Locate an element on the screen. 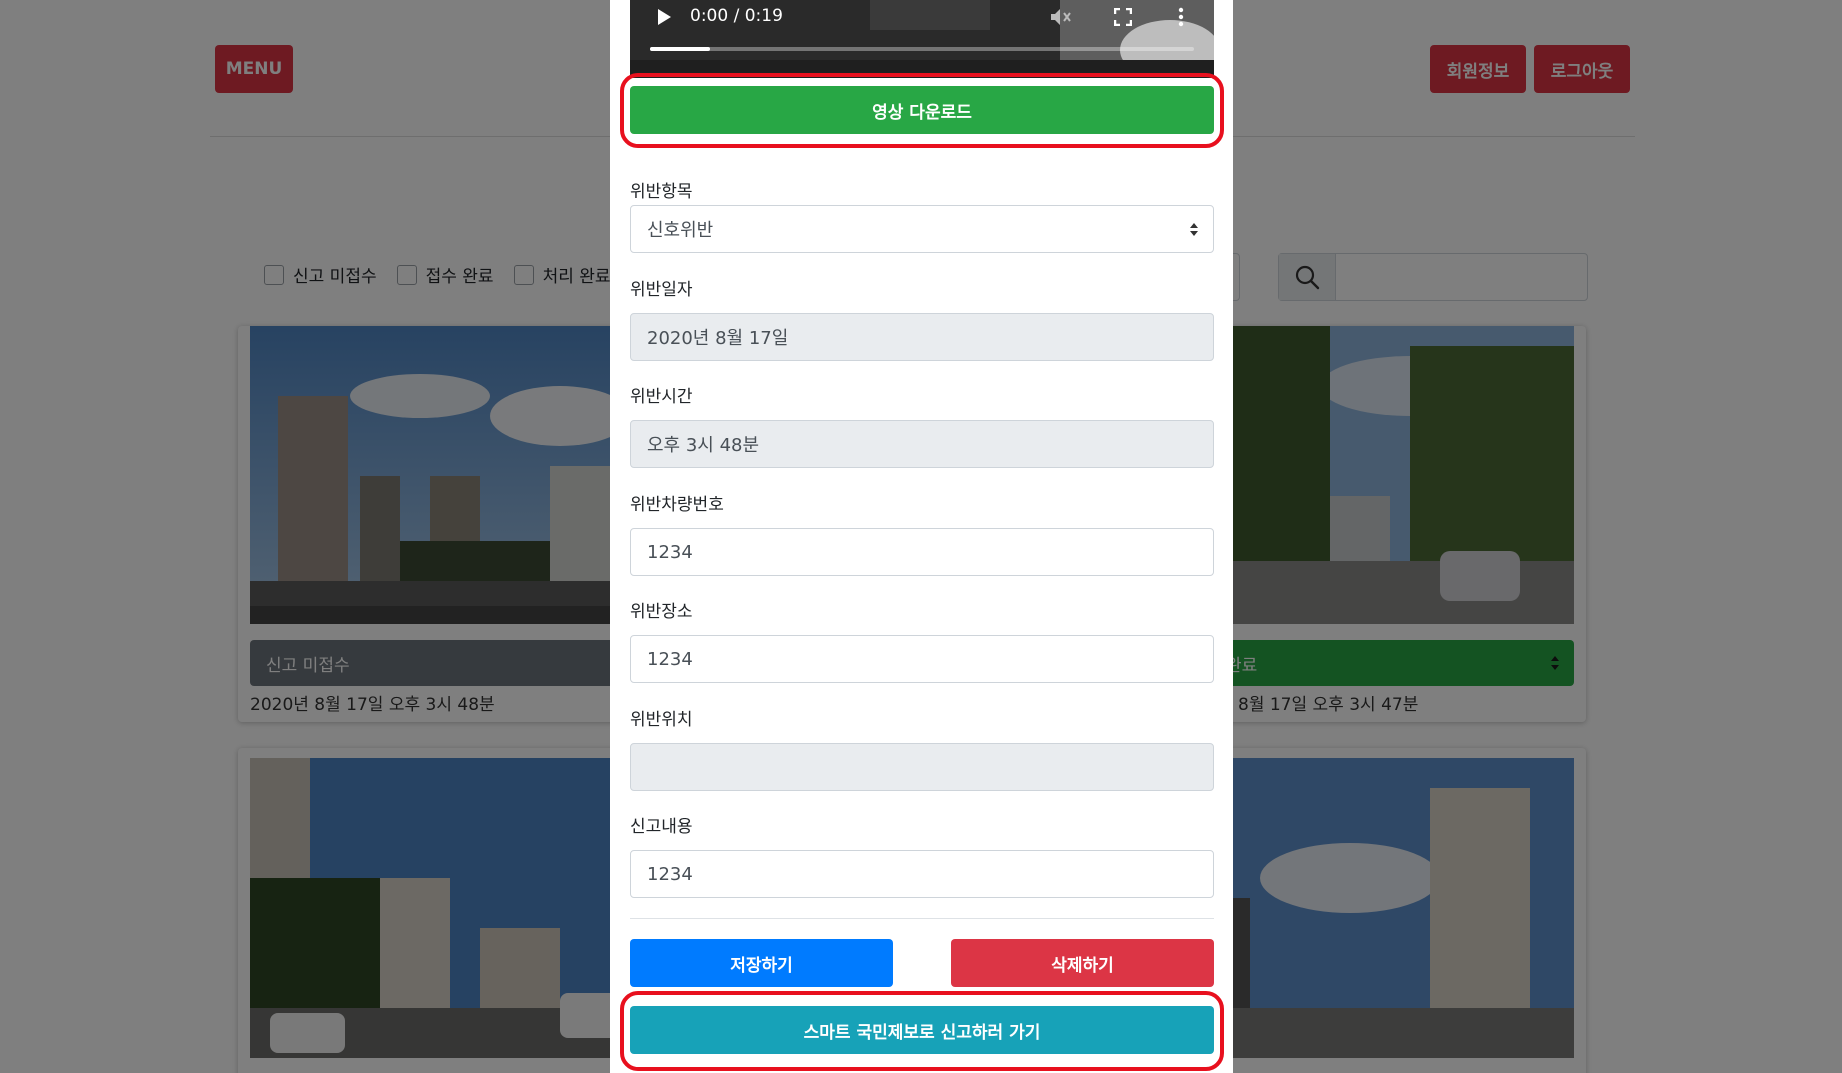 This screenshot has height=1073, width=1842. video-progress-fill is located at coordinates (680, 49).